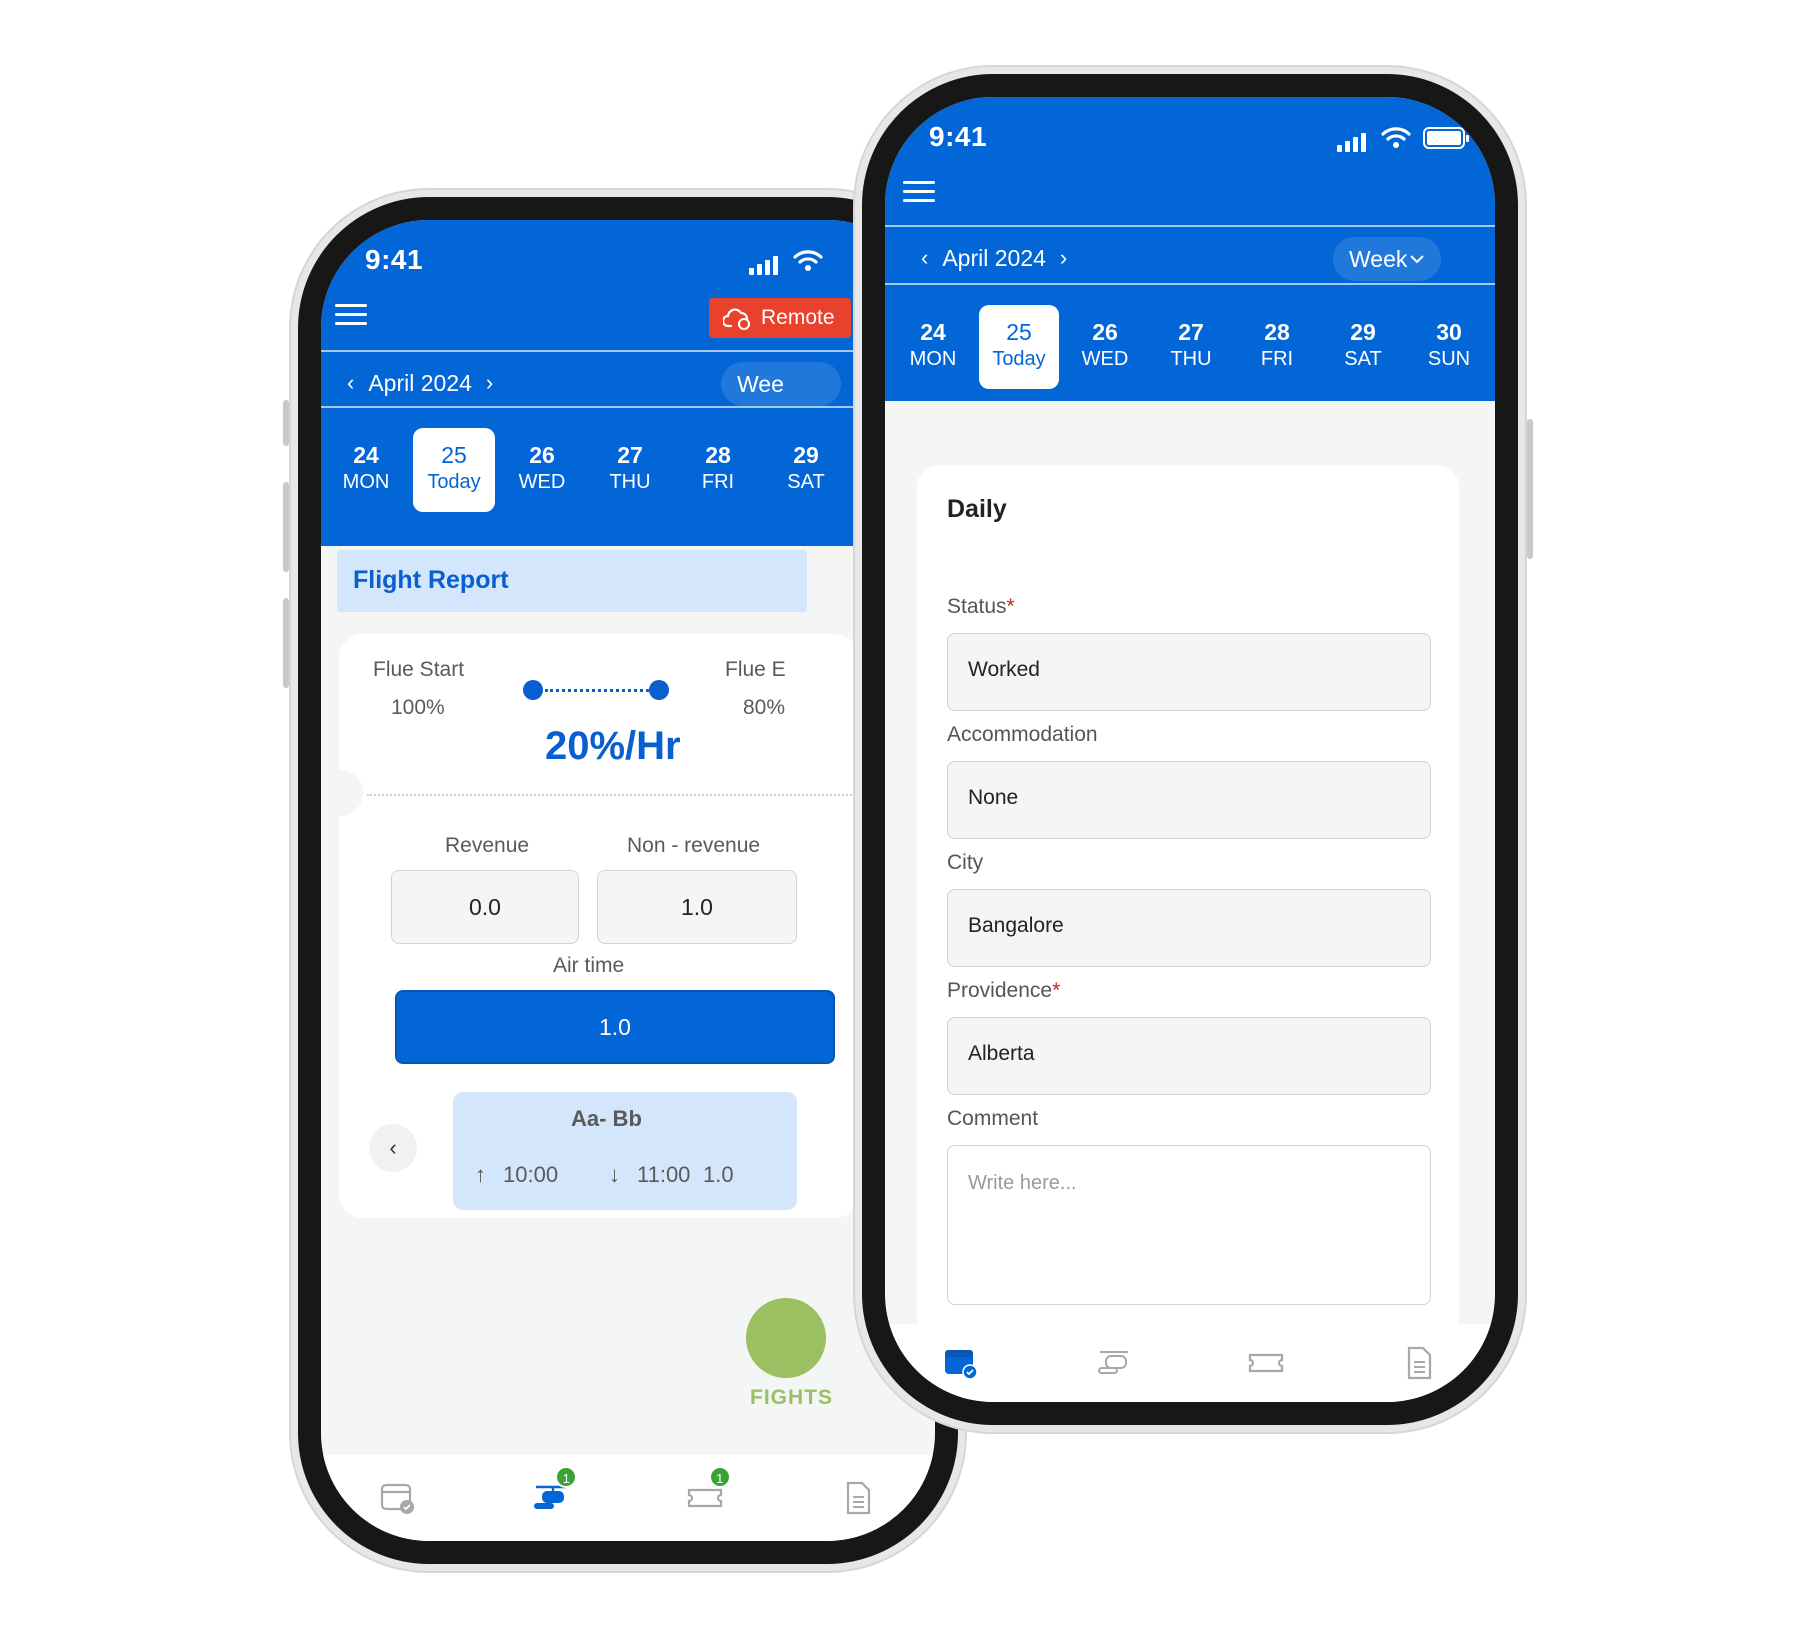 This screenshot has height=1632, width=1800. I want to click on bottom-tab-bar, so click(1190, 1363).